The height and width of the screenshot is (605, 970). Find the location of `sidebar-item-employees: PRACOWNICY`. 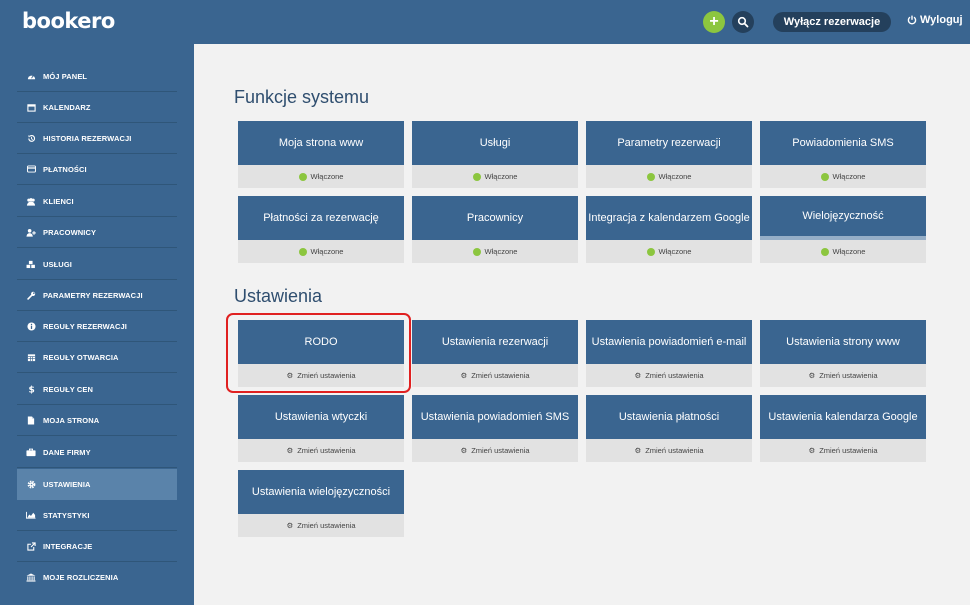

sidebar-item-employees: PRACOWNICY is located at coordinates (97, 232).